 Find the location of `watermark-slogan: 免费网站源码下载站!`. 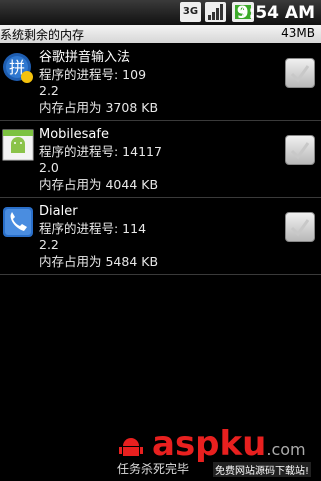

watermark-slogan: 免费网站源码下载站! is located at coordinates (262, 469).